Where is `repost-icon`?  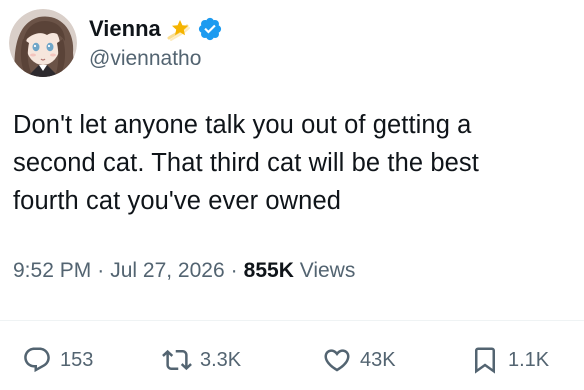 repost-icon is located at coordinates (177, 360).